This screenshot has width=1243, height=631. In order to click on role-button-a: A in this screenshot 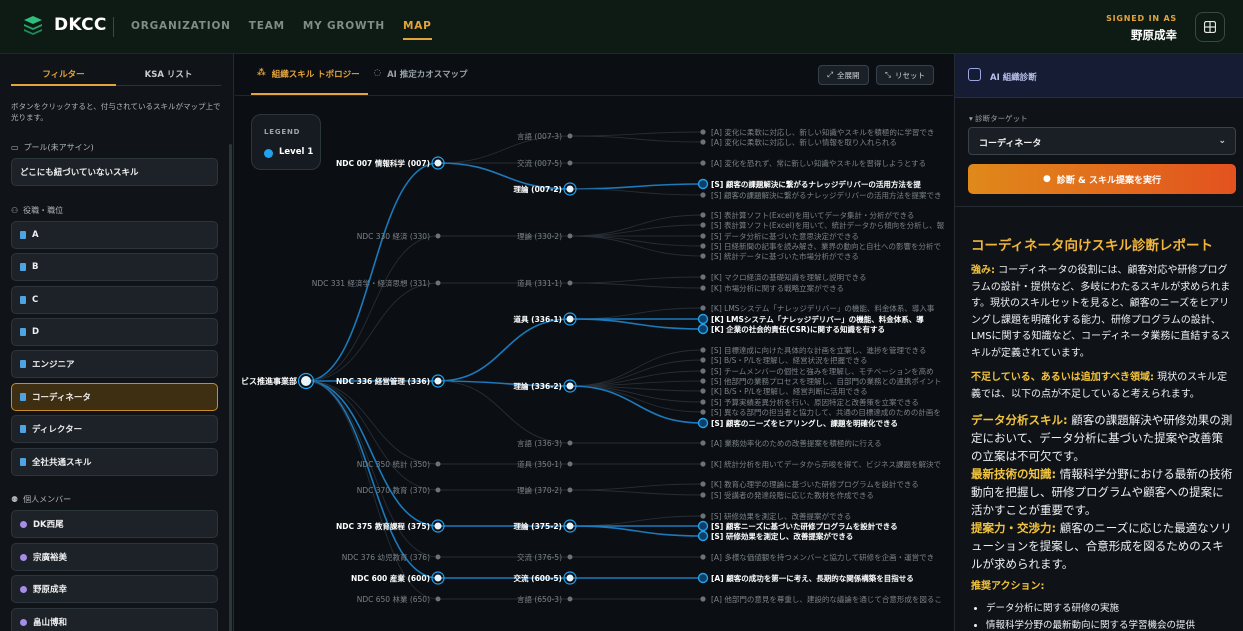, I will do `click(114, 235)`.